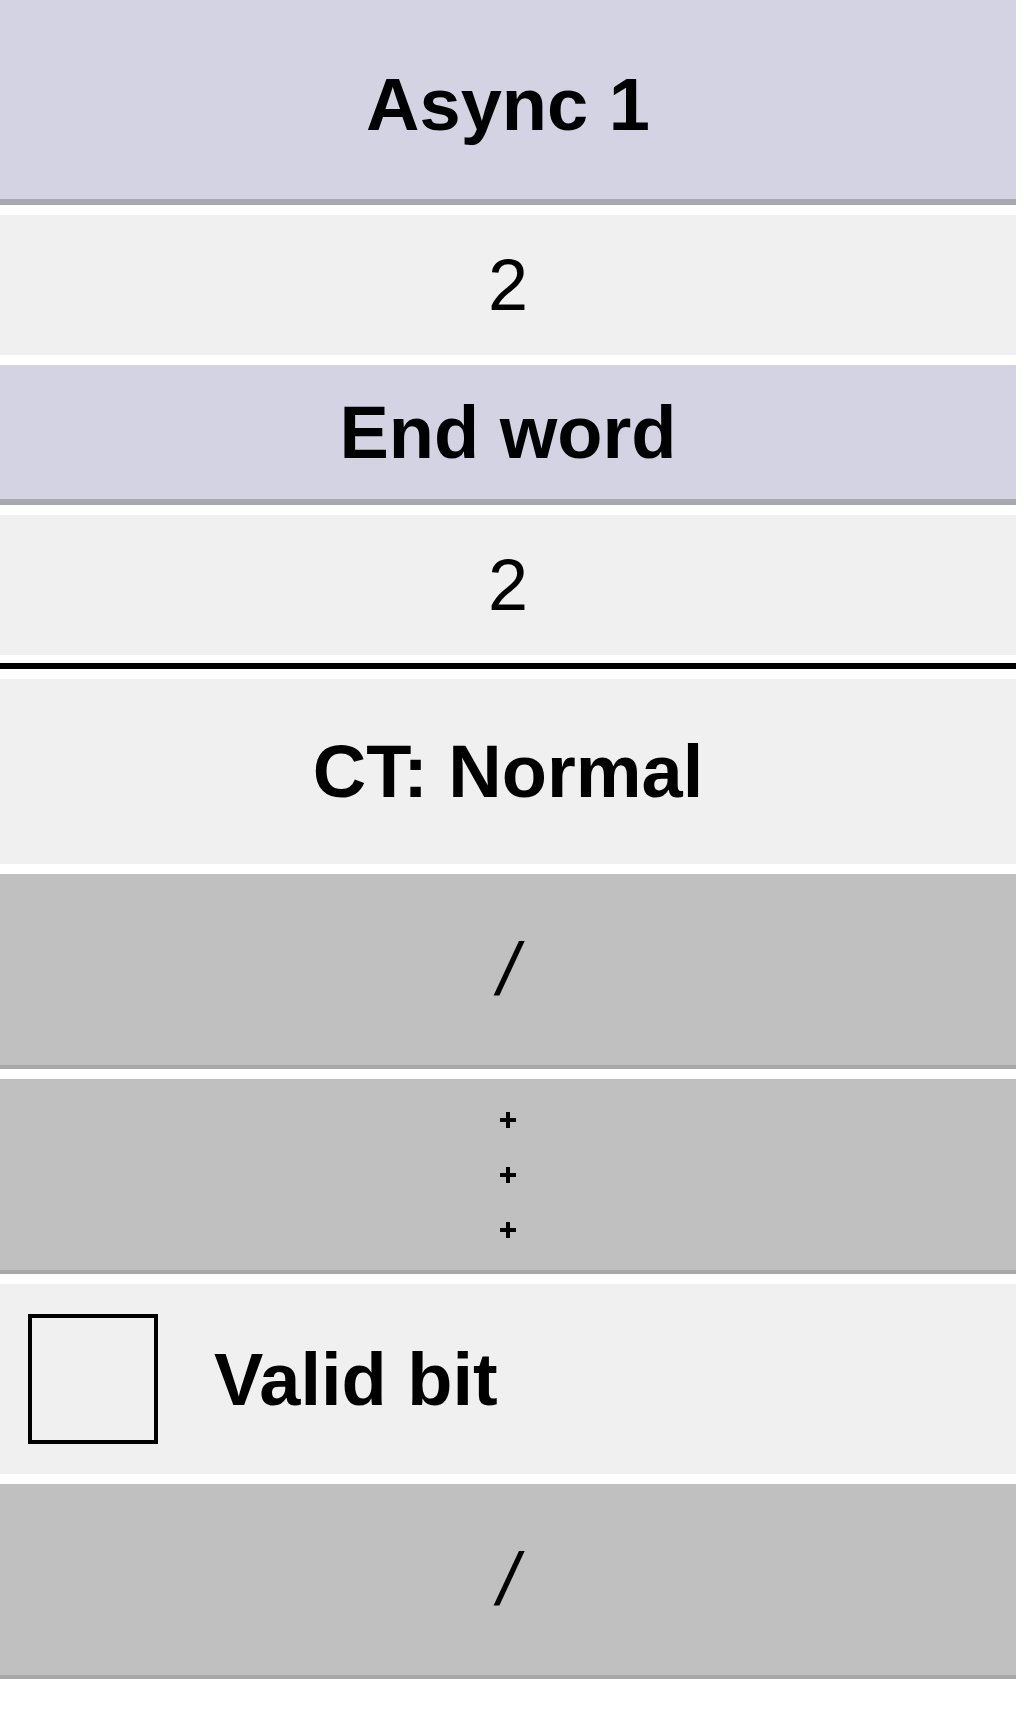 The width and height of the screenshot is (1024, 1712). I want to click on checkbox-label: Valid bit, so click(356, 1379).